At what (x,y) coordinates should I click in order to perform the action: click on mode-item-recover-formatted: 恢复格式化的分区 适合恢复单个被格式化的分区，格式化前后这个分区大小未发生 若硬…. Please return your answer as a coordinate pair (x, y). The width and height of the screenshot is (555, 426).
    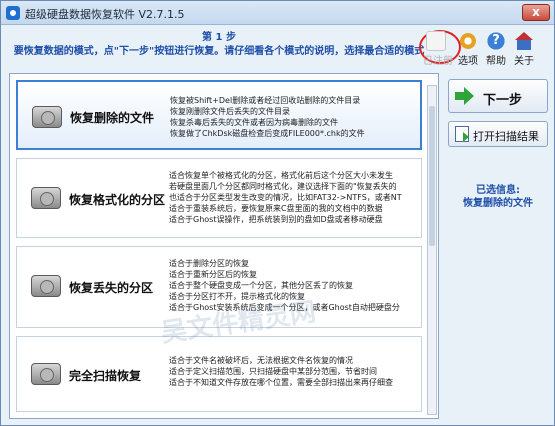
    Looking at the image, I should click on (219, 198).